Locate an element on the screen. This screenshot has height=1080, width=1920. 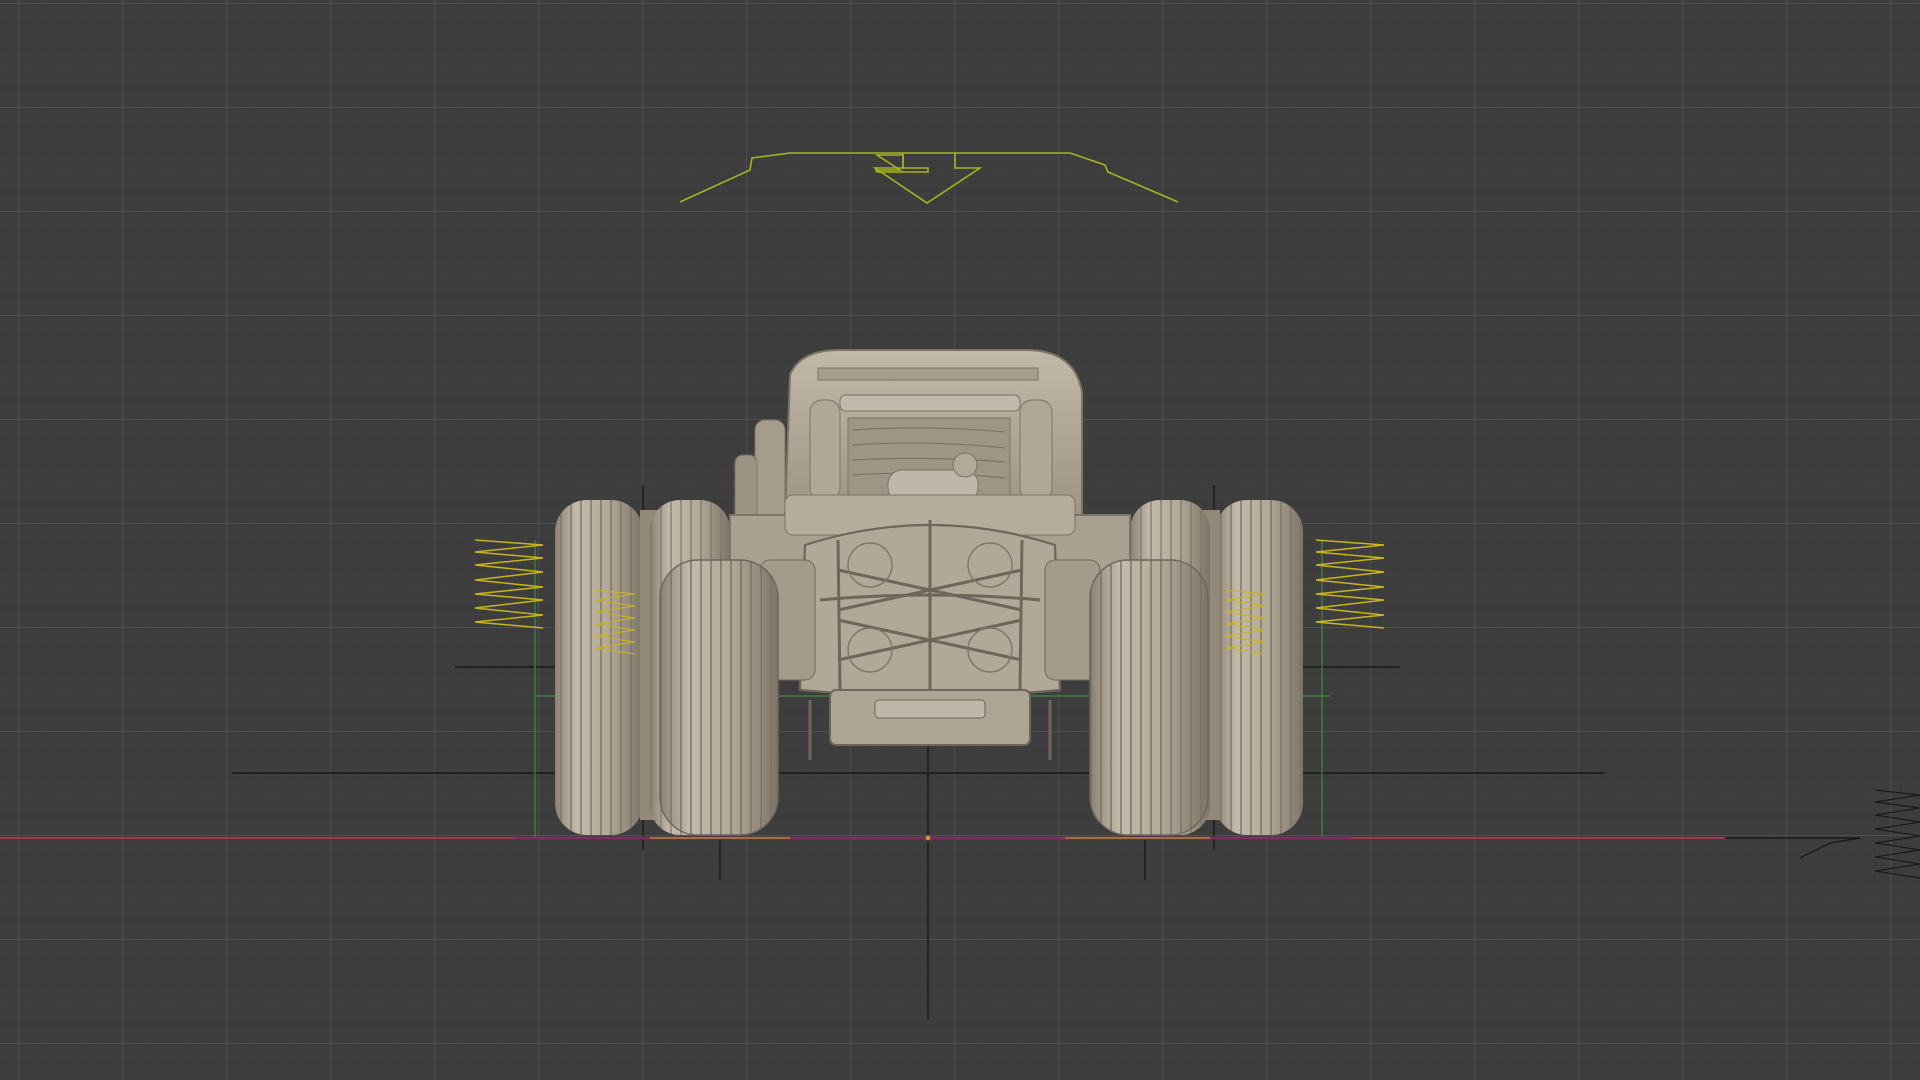
right-front-wheel is located at coordinates (1149, 697).